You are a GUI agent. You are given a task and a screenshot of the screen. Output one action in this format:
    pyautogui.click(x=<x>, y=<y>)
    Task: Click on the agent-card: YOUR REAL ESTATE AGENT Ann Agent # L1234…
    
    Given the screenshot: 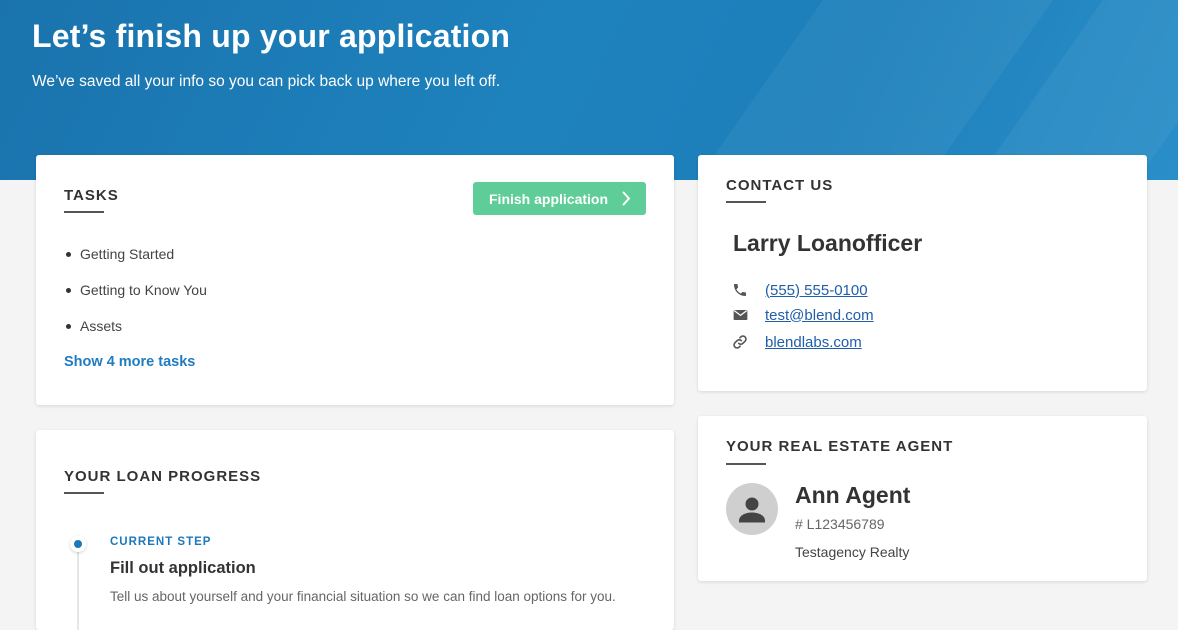 What is the action you would take?
    pyautogui.click(x=922, y=498)
    